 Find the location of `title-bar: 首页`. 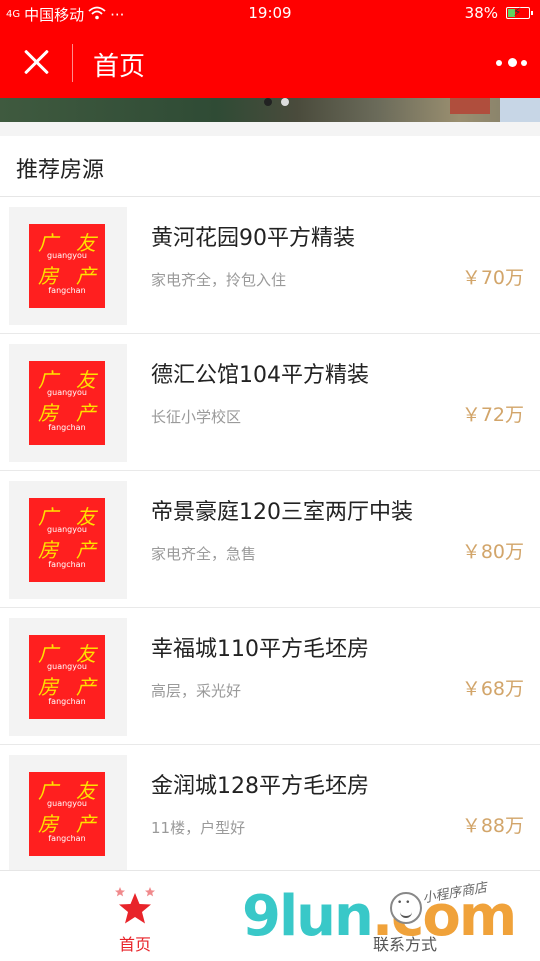

title-bar: 首页 is located at coordinates (270, 63).